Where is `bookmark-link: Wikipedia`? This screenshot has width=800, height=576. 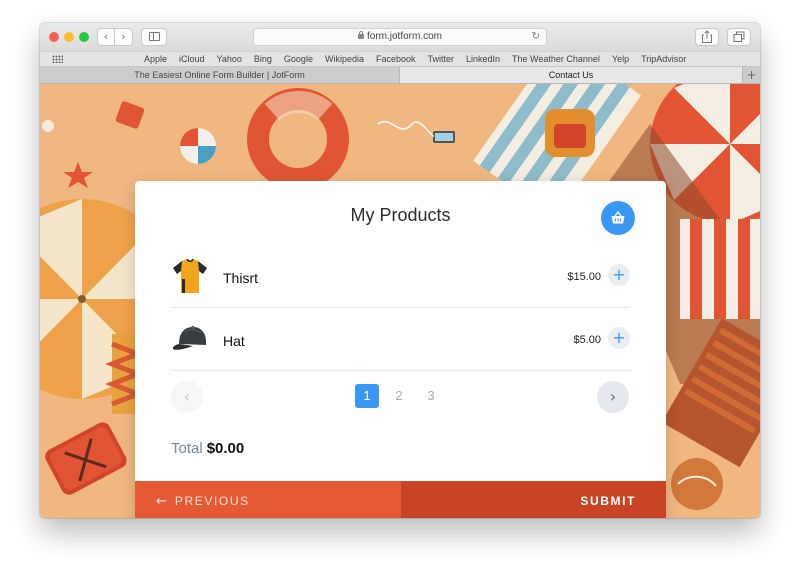 bookmark-link: Wikipedia is located at coordinates (344, 59).